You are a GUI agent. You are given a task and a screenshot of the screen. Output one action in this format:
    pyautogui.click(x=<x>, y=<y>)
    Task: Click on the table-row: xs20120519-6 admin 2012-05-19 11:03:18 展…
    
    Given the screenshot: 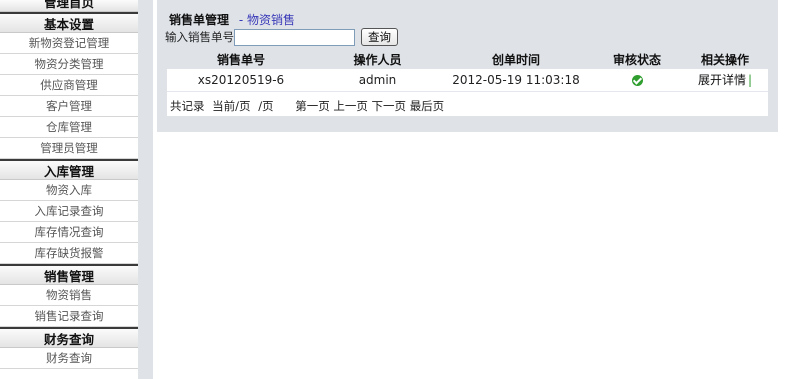 What is the action you would take?
    pyautogui.click(x=467, y=80)
    